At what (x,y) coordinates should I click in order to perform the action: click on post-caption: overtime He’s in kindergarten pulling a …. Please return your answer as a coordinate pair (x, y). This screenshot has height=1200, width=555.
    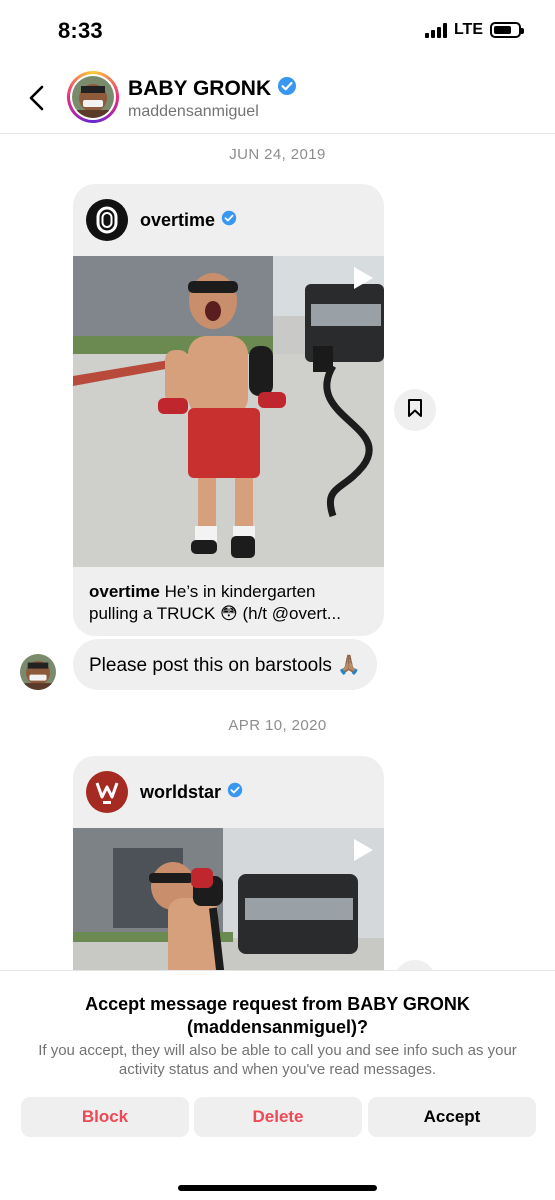
    Looking at the image, I should click on (228, 601).